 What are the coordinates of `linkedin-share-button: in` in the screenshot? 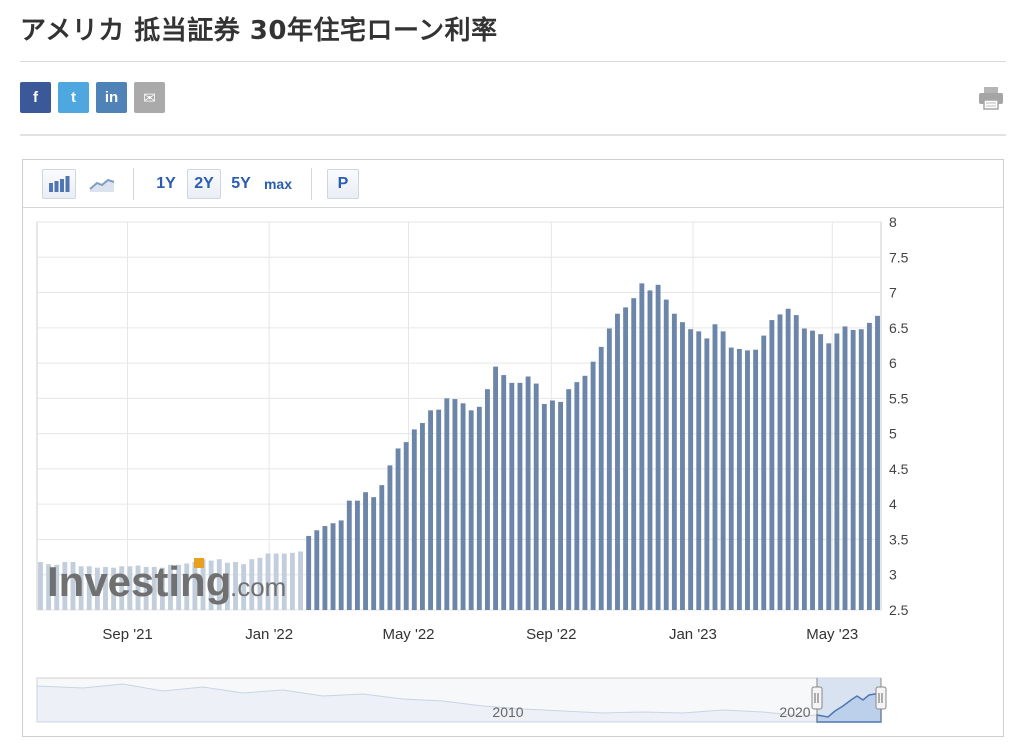 It's located at (111, 97).